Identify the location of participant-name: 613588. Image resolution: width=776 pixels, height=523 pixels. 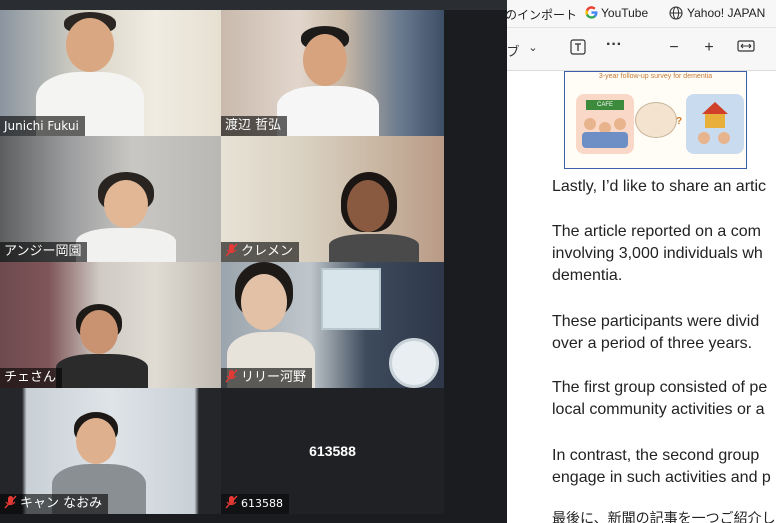
(262, 503).